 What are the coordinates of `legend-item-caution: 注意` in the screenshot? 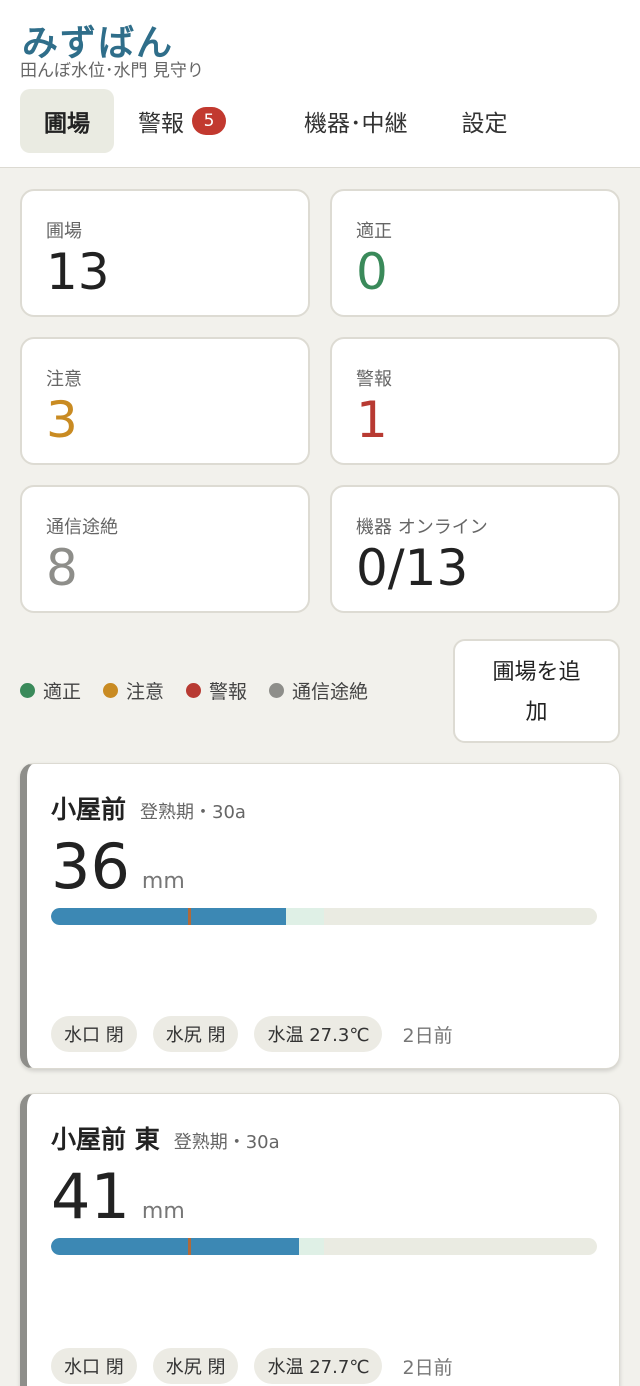 It's located at (133, 690).